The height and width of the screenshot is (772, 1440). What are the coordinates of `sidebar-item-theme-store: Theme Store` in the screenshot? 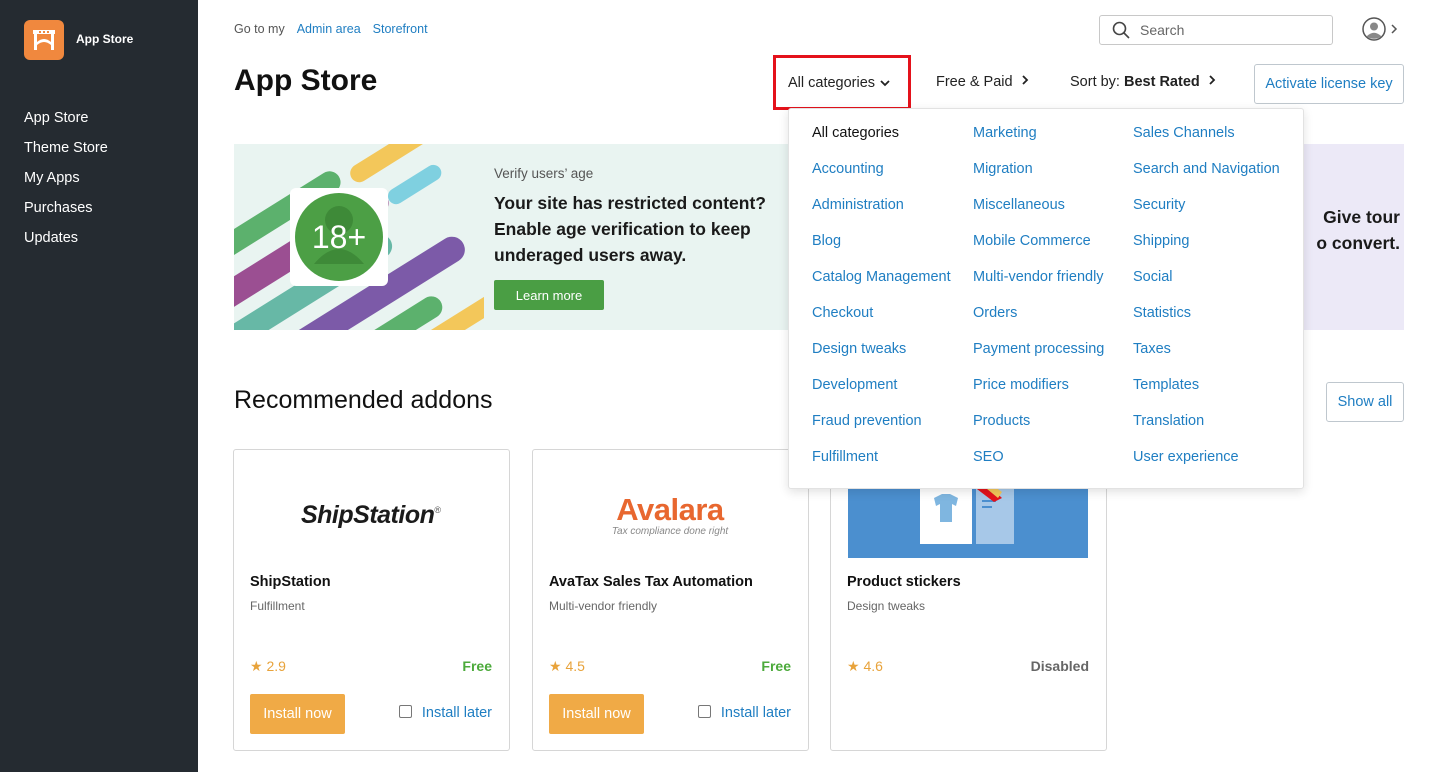 It's located at (66, 153).